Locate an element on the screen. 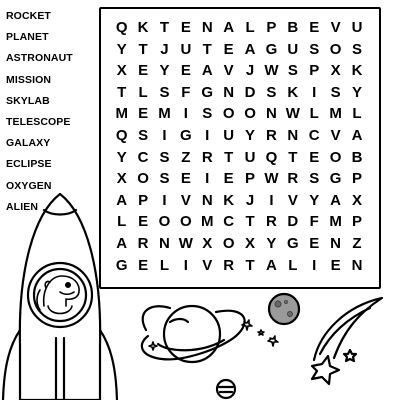  shooting-star-icon is located at coordinates (347, 341).